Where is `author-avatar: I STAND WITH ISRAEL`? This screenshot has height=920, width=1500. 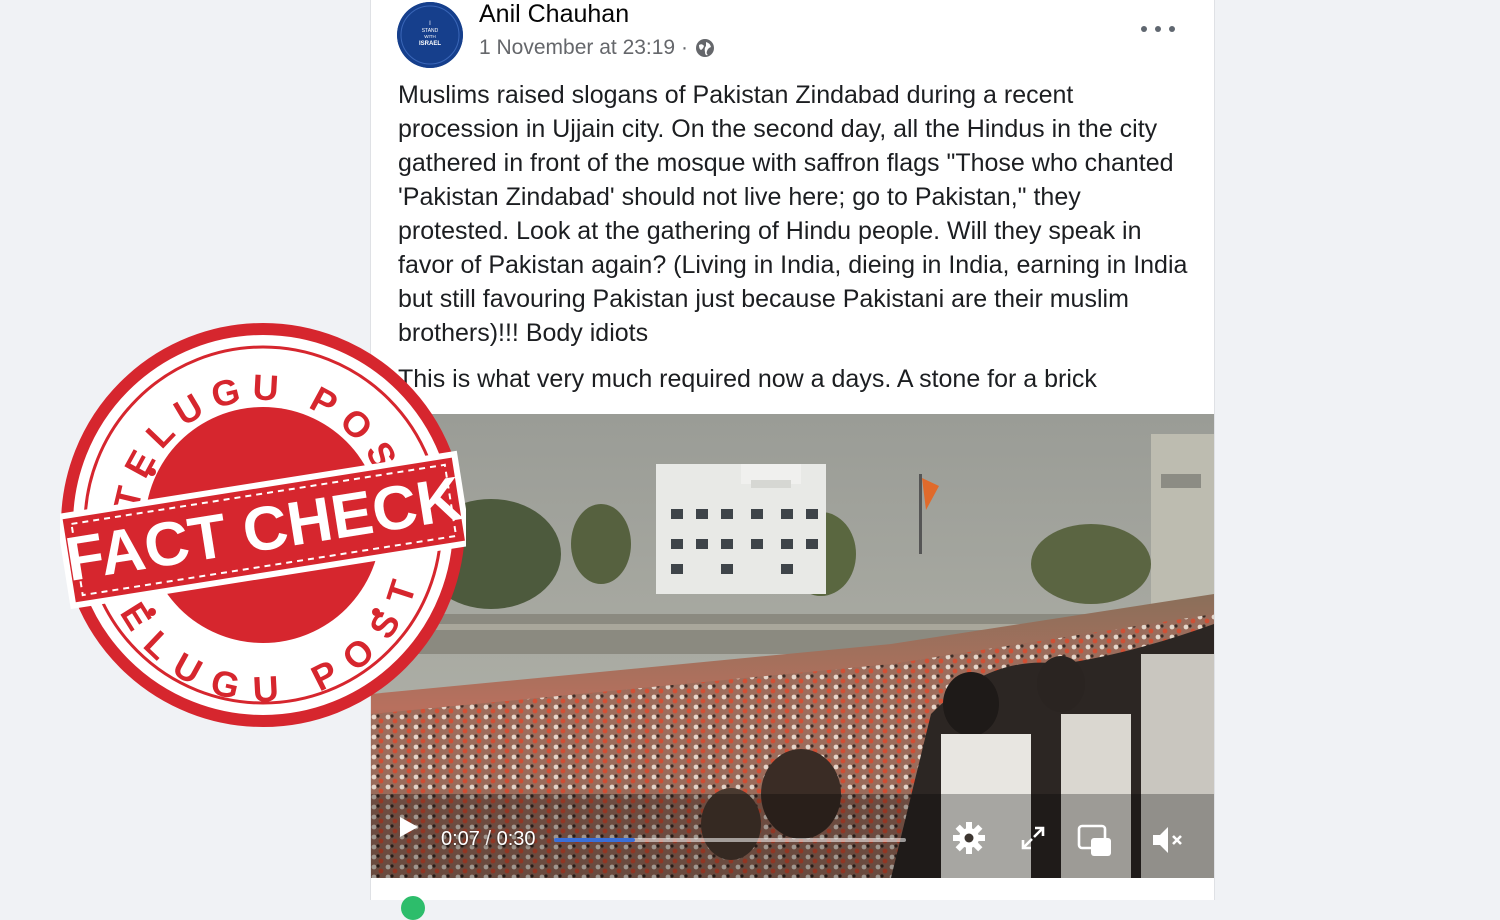
author-avatar: I STAND WITH ISRAEL is located at coordinates (430, 35).